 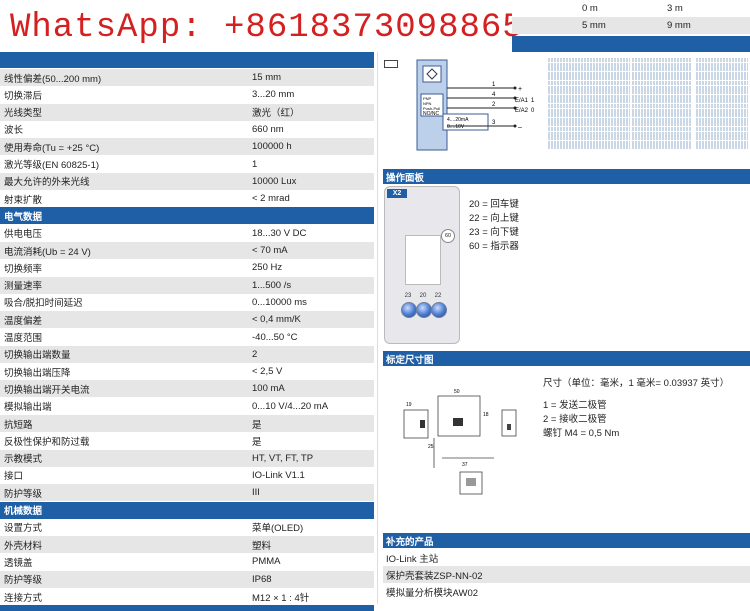 What do you see at coordinates (279, 233) in the screenshot?
I see `spec-value: 18...30 V DC` at bounding box center [279, 233].